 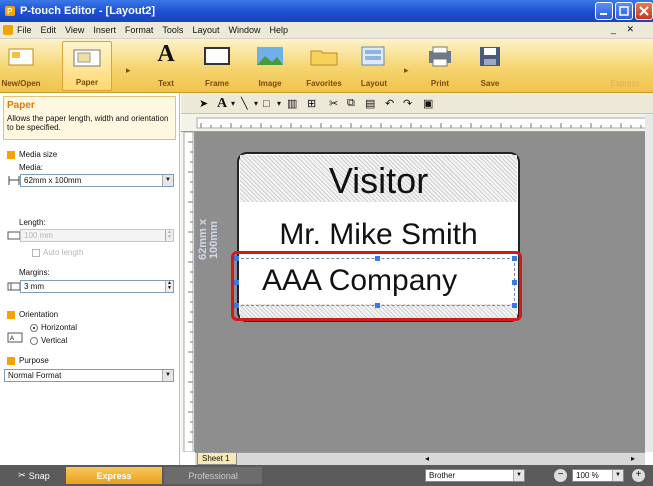 I want to click on orientation-horizontal-radio: Horizontal, so click(x=53, y=327).